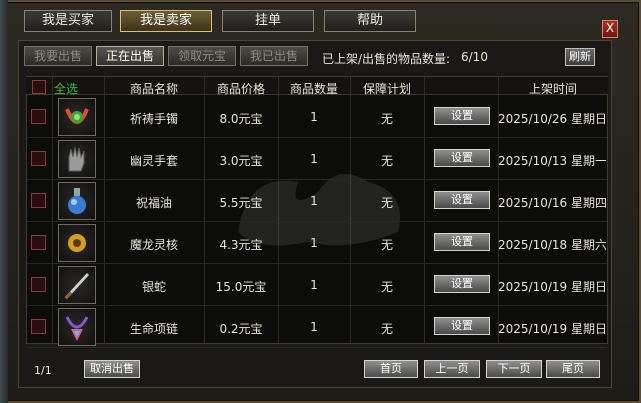 The height and width of the screenshot is (403, 641). Describe the element at coordinates (153, 203) in the screenshot. I see `item-name: 祝福油` at that location.